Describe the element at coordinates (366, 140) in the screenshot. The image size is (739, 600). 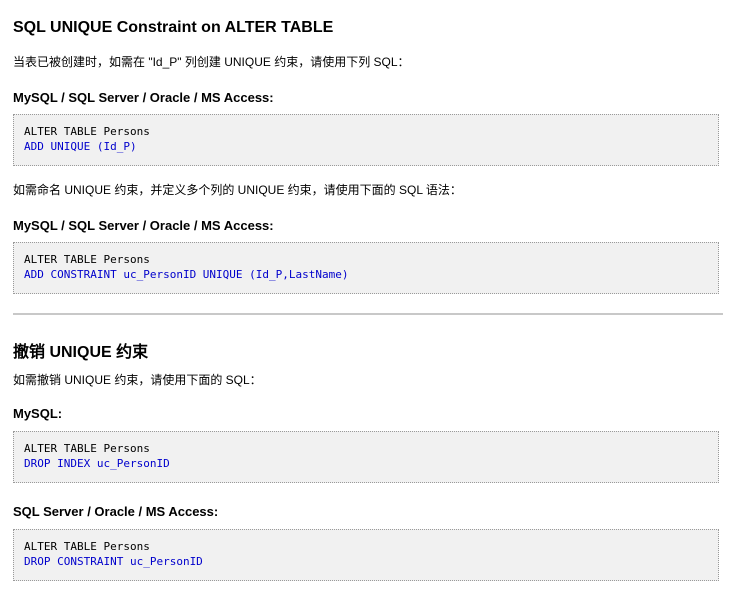
I see `code-block-add-unique: ALTER TABLE Persons ADD UNIQUE (Id_P)` at that location.